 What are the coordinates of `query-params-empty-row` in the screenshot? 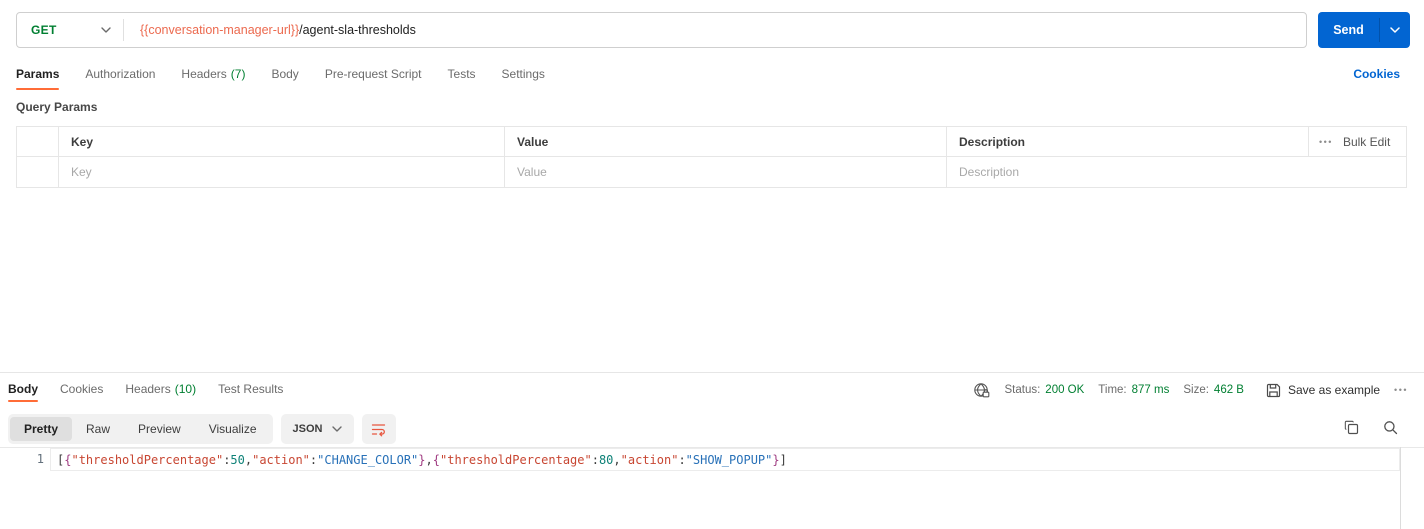 It's located at (711, 172).